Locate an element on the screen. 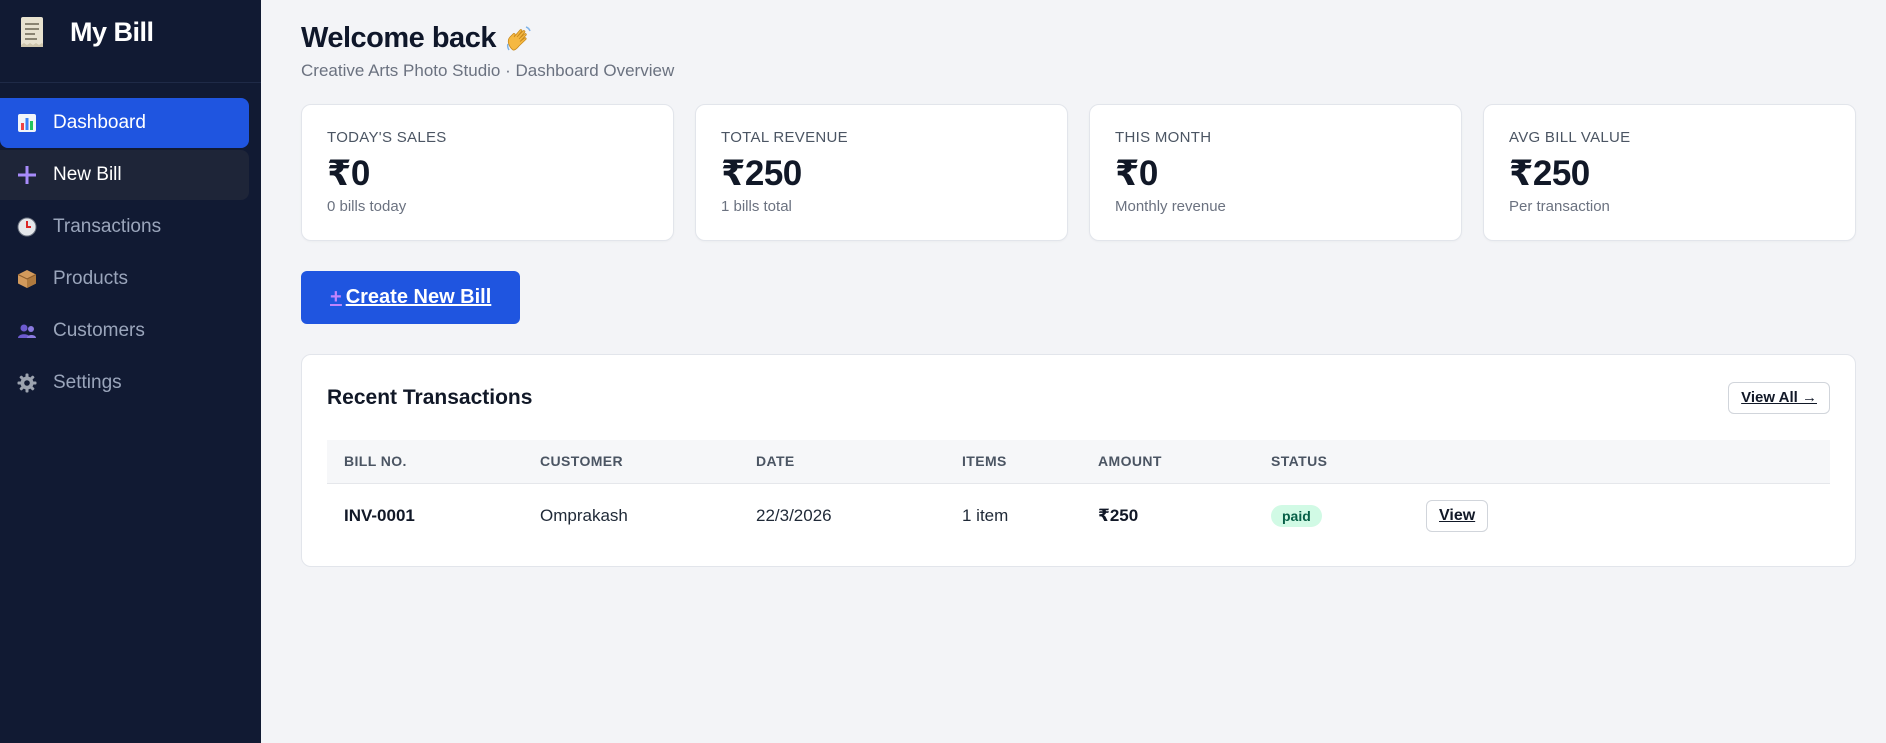  page-title-text: Welcome back is located at coordinates (398, 38).